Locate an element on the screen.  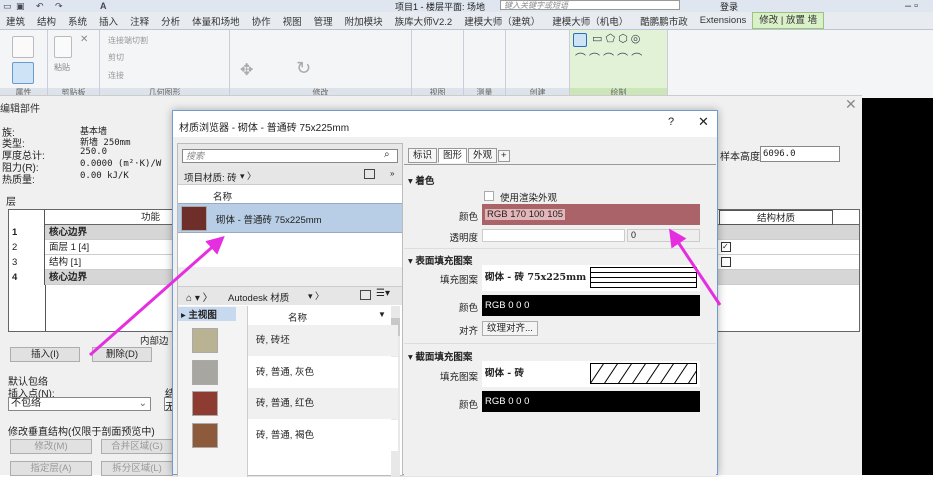
brick-pattern-preview is located at coordinates (643, 277).